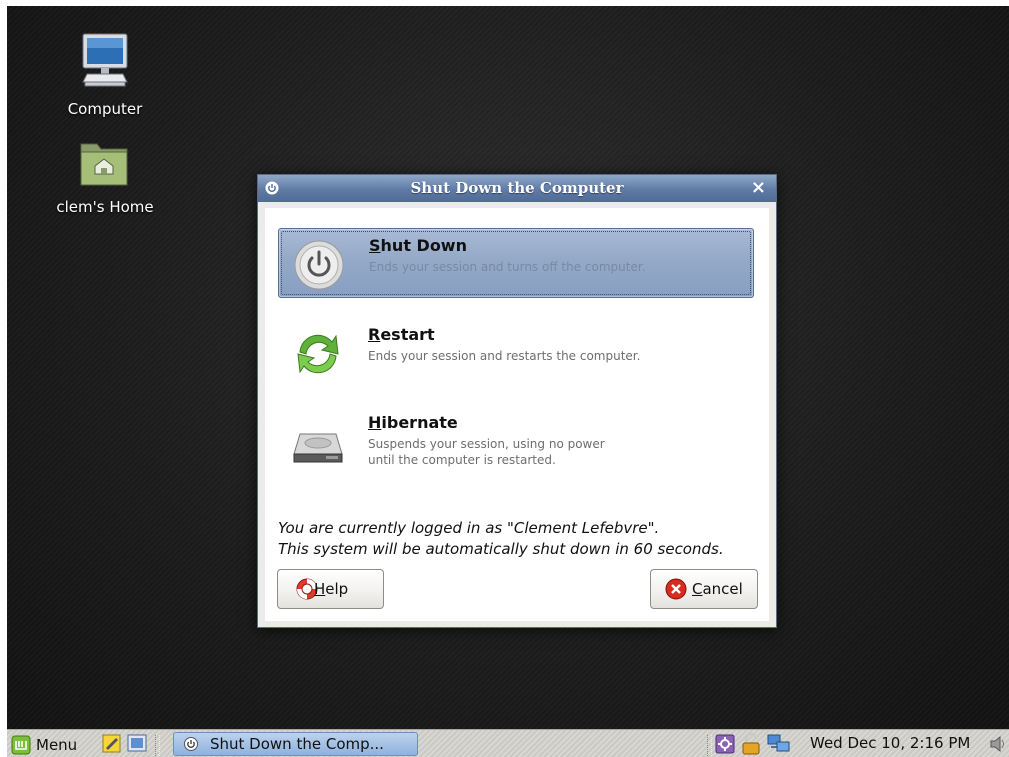 This screenshot has width=1009, height=757. I want to click on desktop-icon-label: Computer, so click(105, 109).